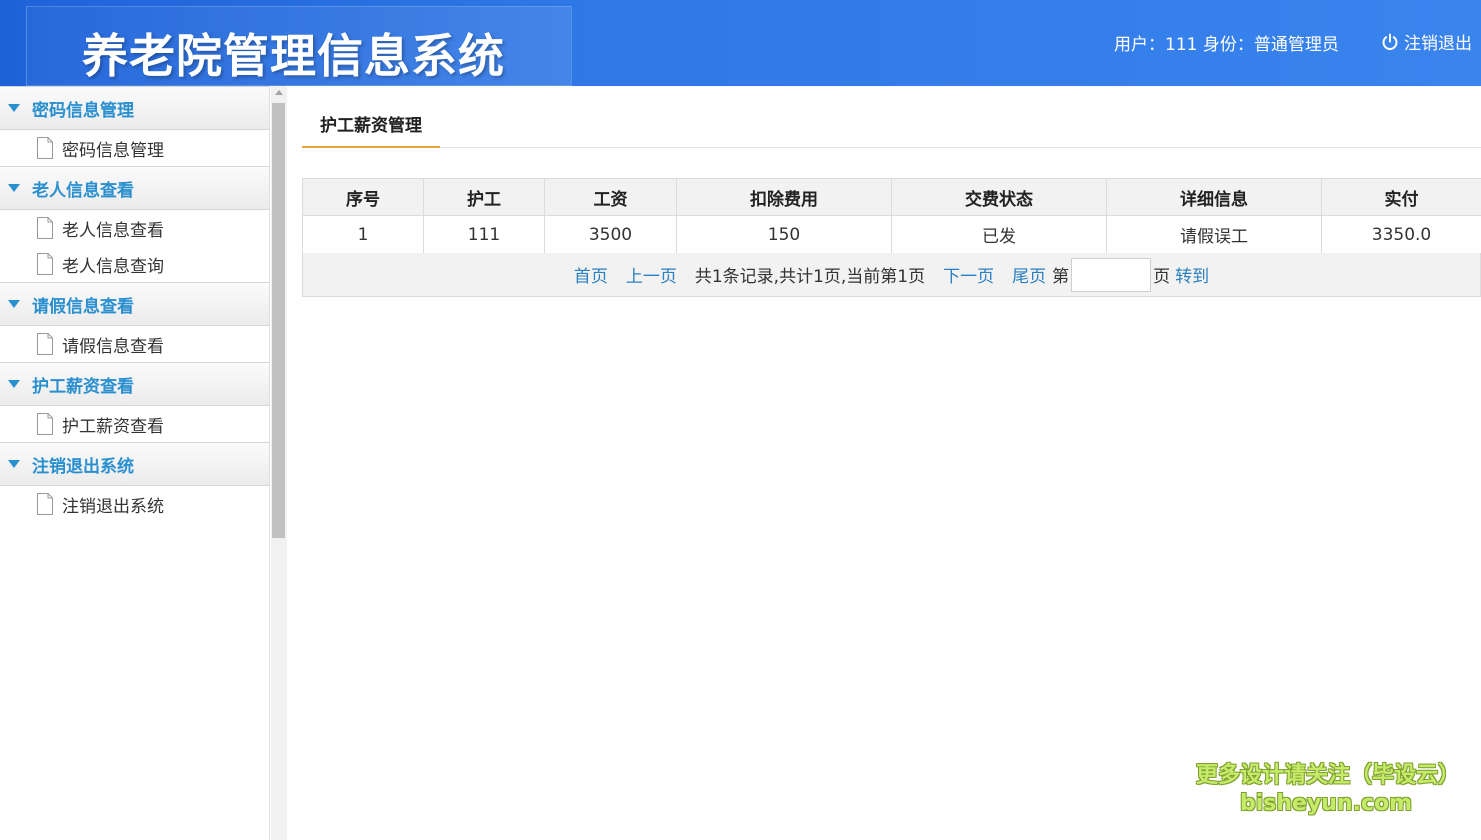 This screenshot has width=1481, height=840. I want to click on table-cell: 1, so click(363, 234).